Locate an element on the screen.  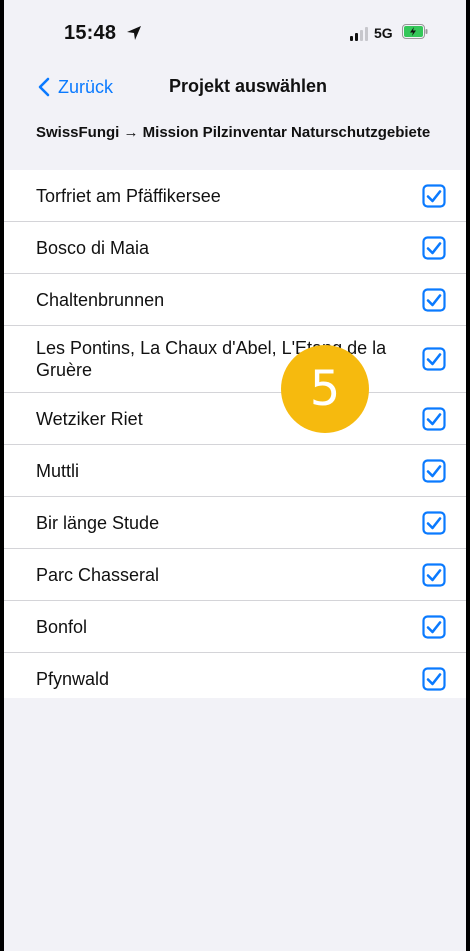
back-label: Zurück is located at coordinates (86, 86).